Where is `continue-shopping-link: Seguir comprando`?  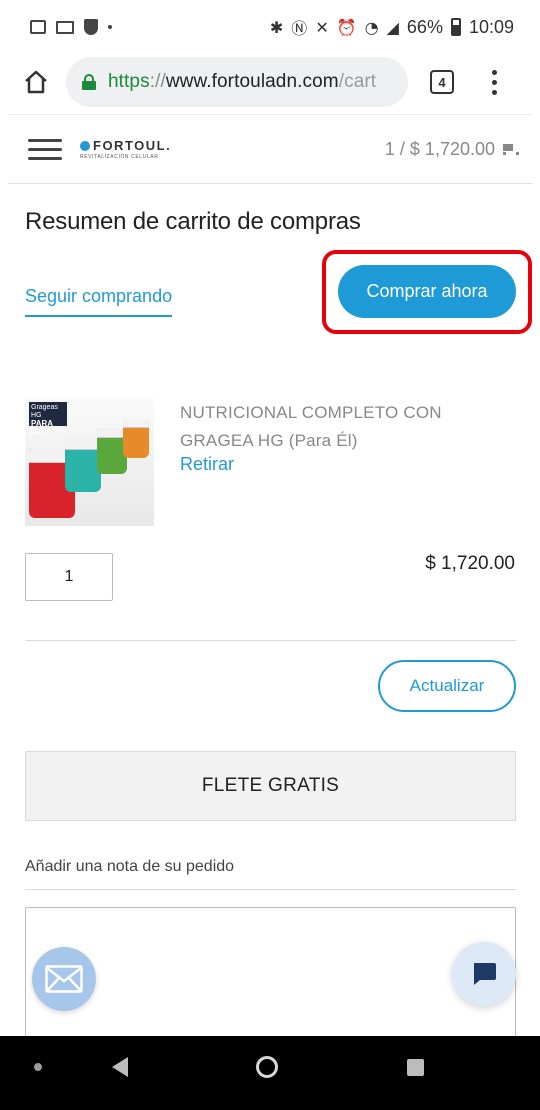
continue-shopping-link: Seguir comprando is located at coordinates (99, 301).